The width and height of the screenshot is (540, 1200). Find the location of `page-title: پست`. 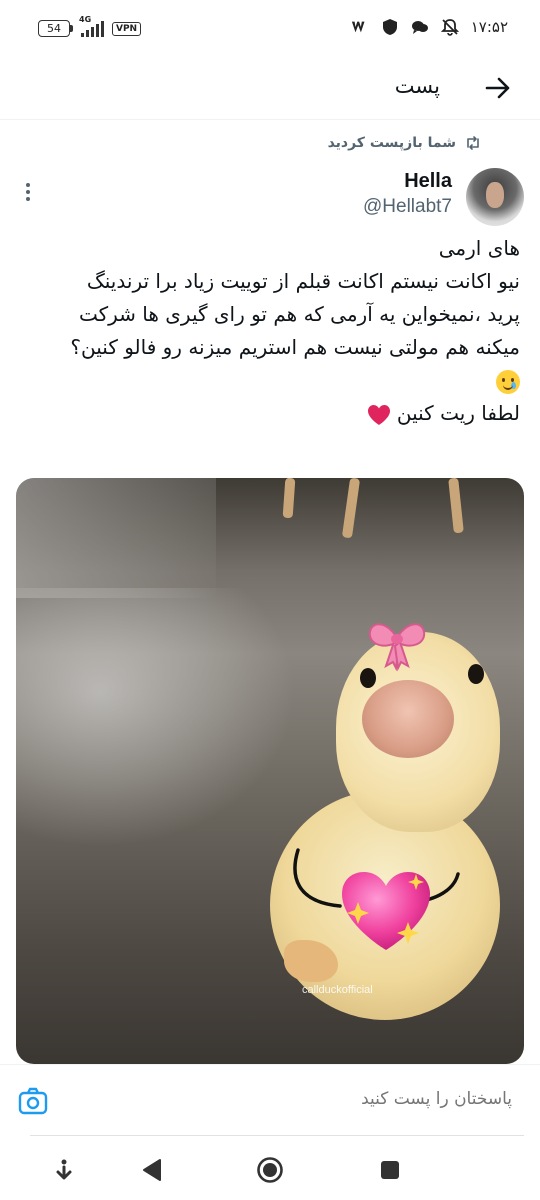

page-title: پست is located at coordinates (417, 86).